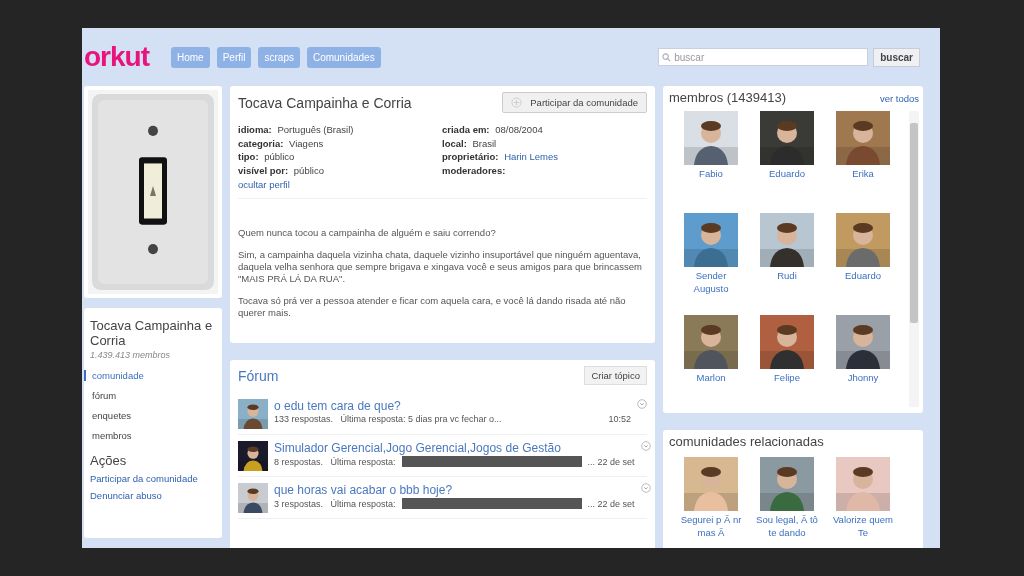  Describe the element at coordinates (261, 143) in the screenshot. I see `field-label: categoria:` at that location.